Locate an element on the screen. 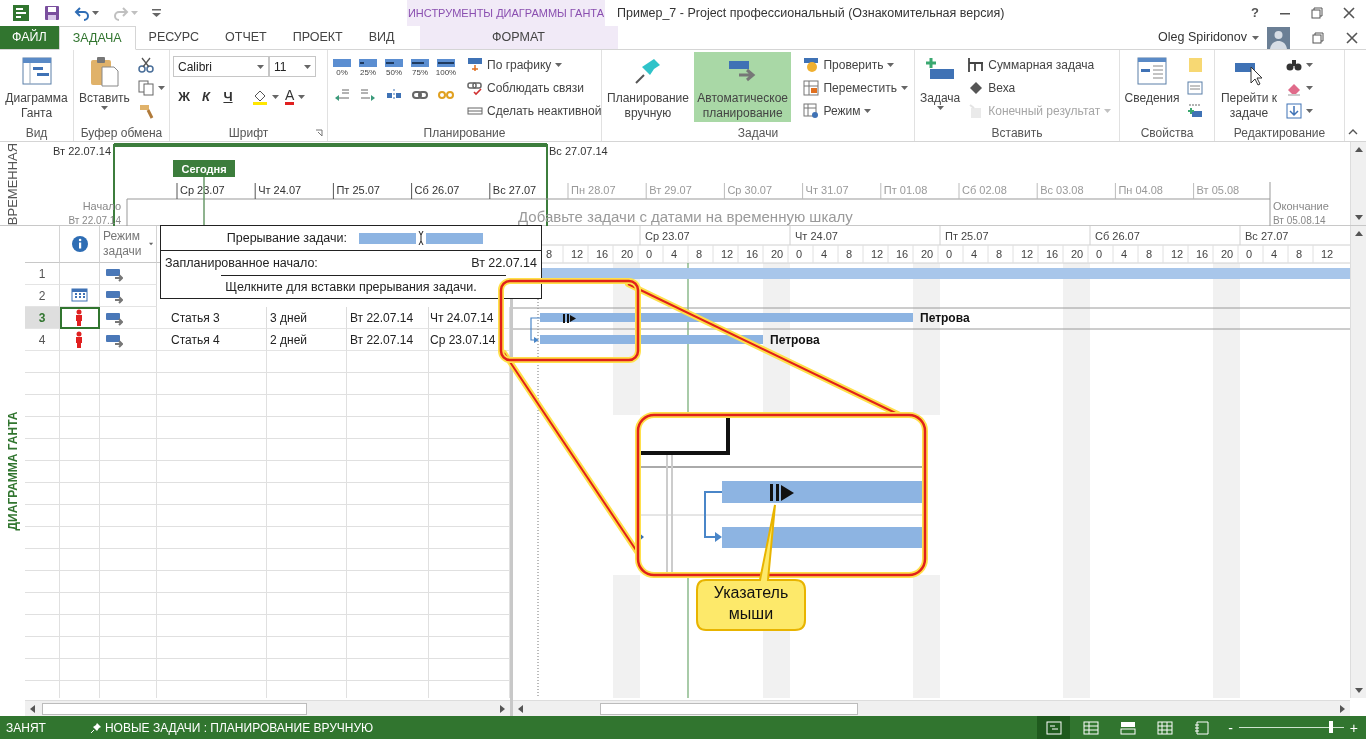  summary-task-button: Суммарная задача is located at coordinates (1040, 64).